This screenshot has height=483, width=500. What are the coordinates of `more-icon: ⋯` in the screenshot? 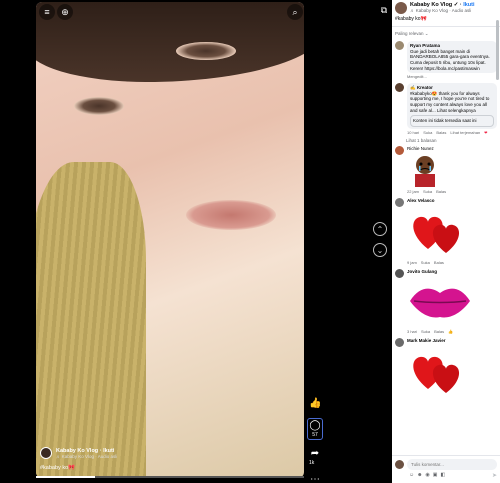 It's located at (315, 478).